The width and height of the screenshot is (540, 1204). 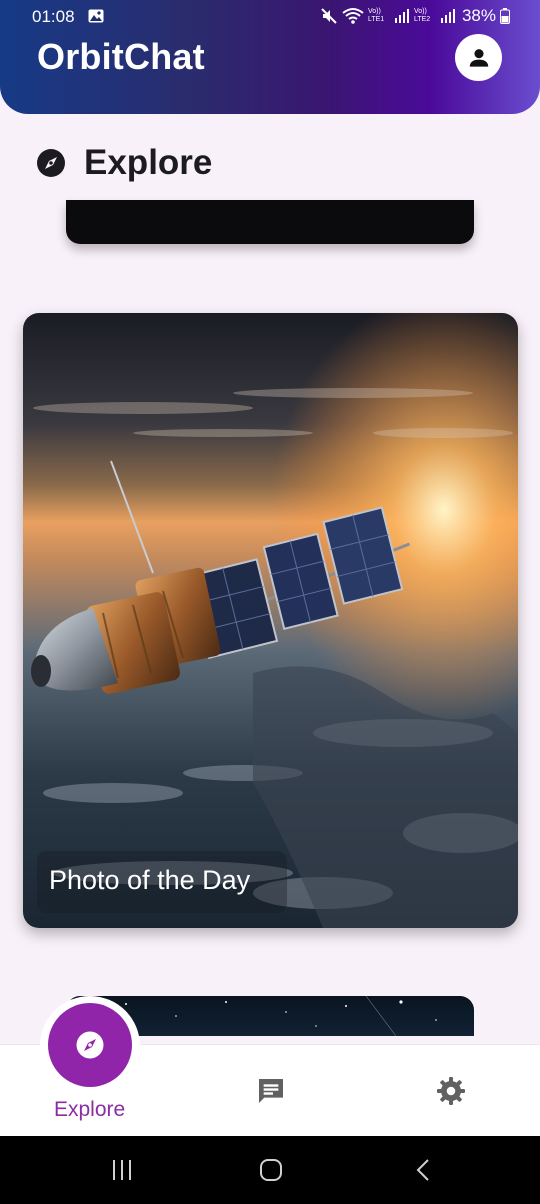 I want to click on battery-percent: 38%, so click(x=478, y=15).